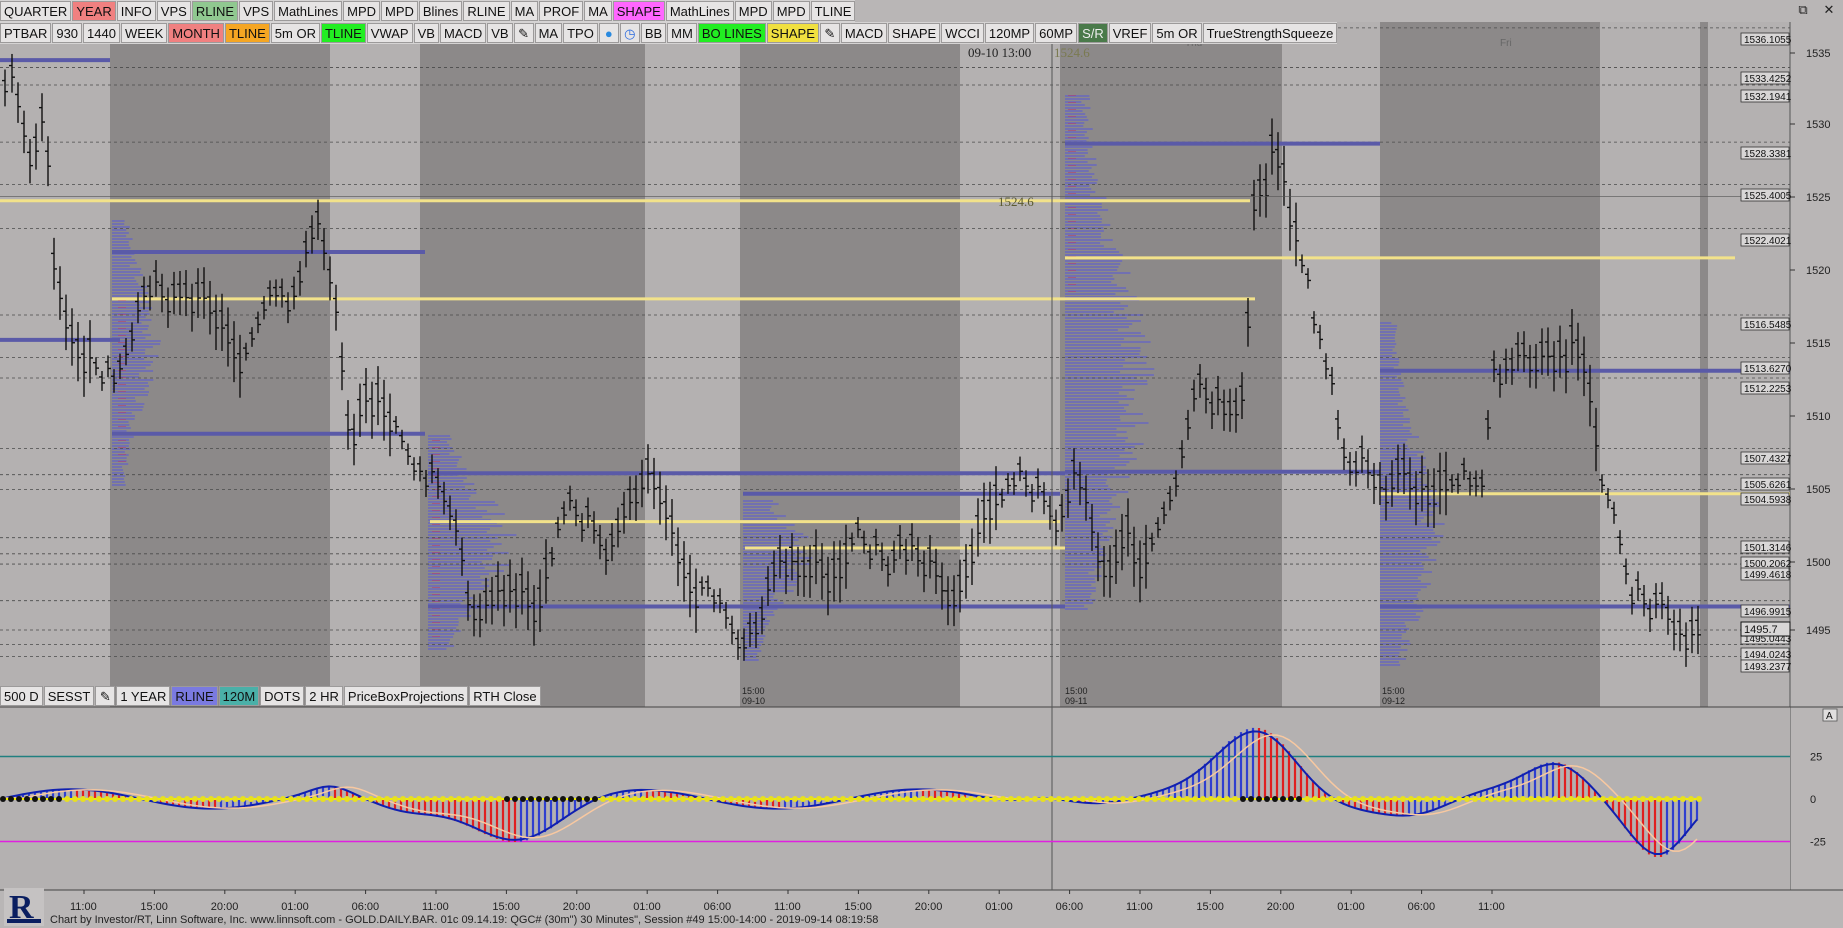 Image resolution: width=1843 pixels, height=928 pixels. Describe the element at coordinates (1130, 33) in the screenshot. I see `main-button-vref: VREF` at that location.